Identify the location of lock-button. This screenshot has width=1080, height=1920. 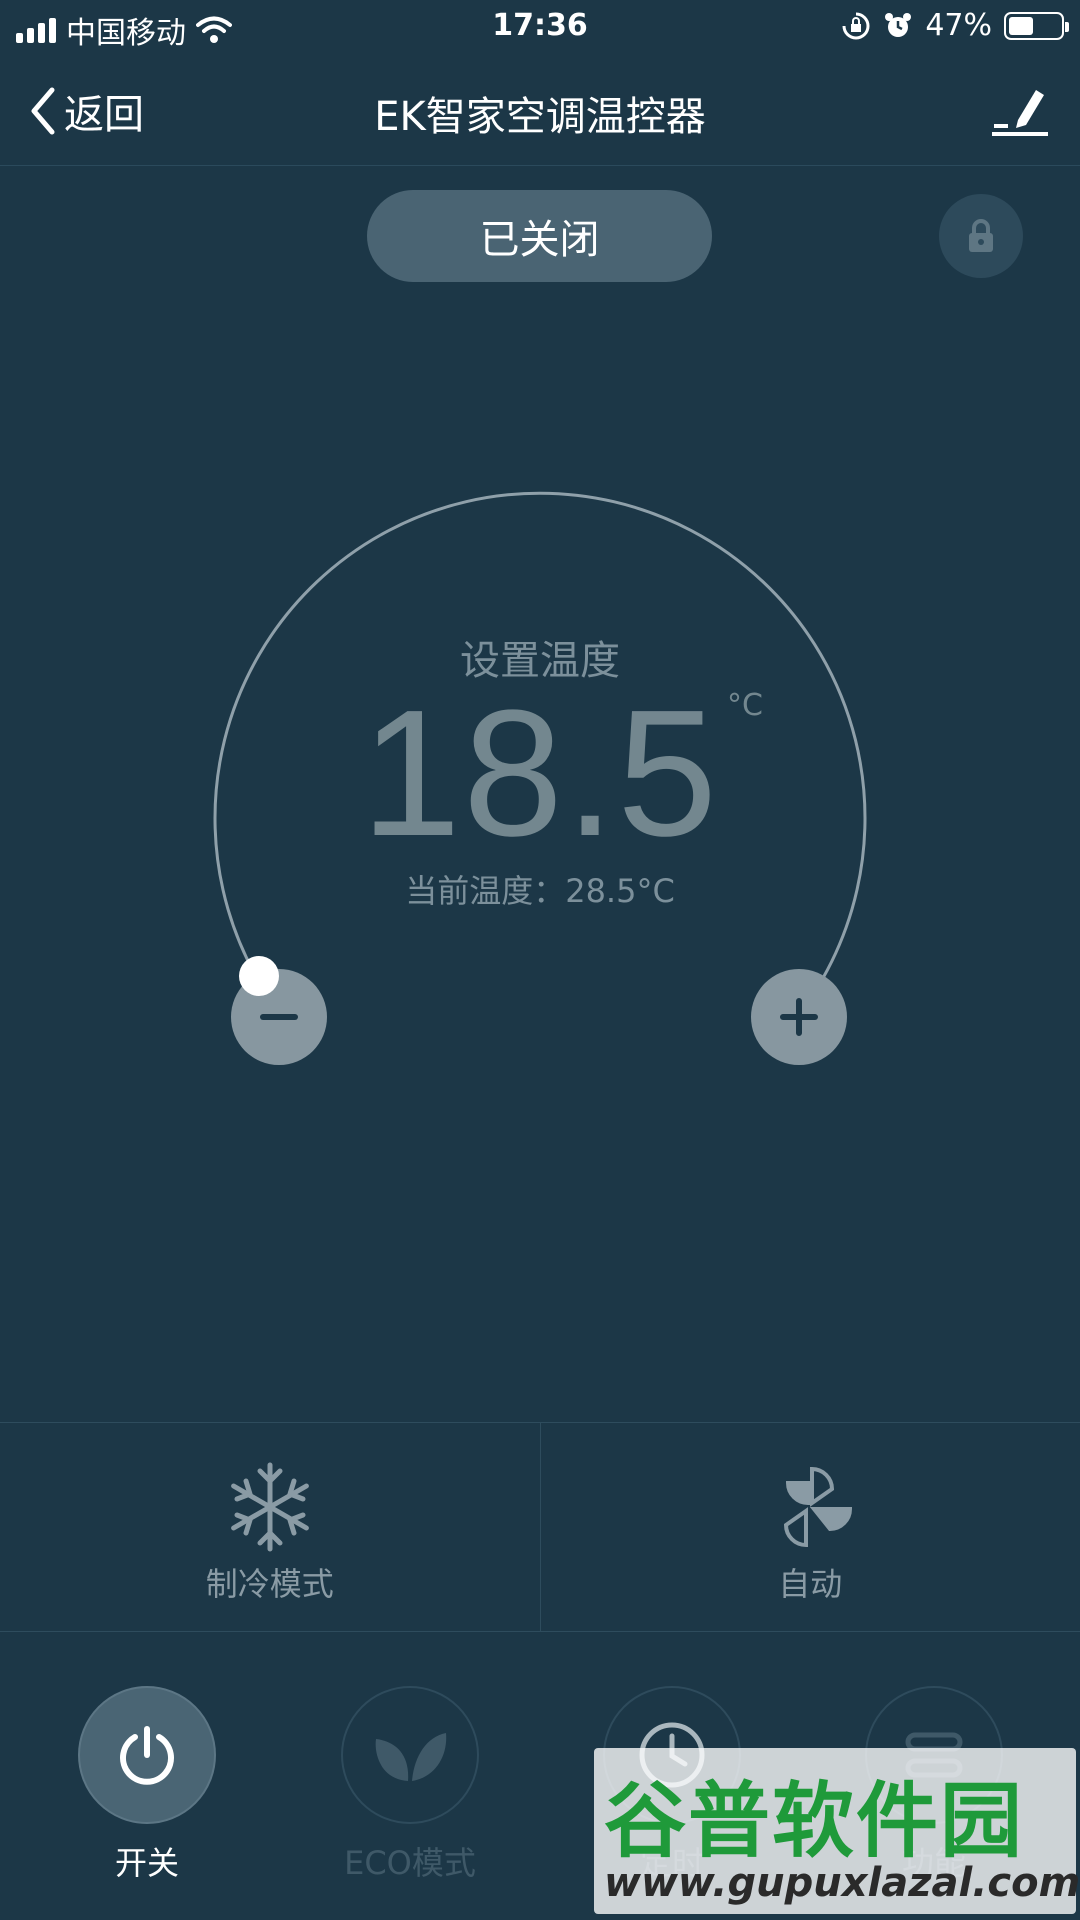
(981, 236).